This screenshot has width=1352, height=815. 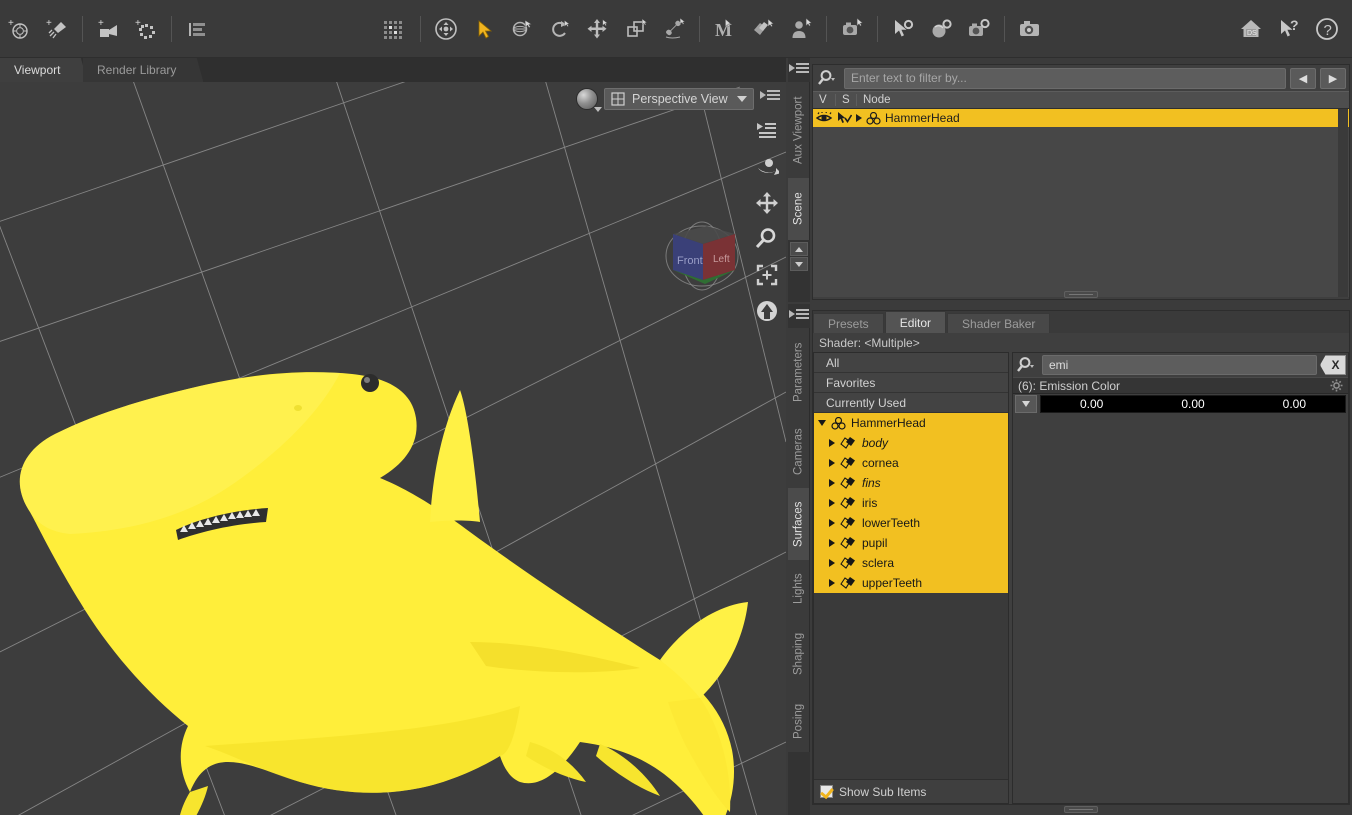 I want to click on bottom-splitter-grip, so click(x=1081, y=809).